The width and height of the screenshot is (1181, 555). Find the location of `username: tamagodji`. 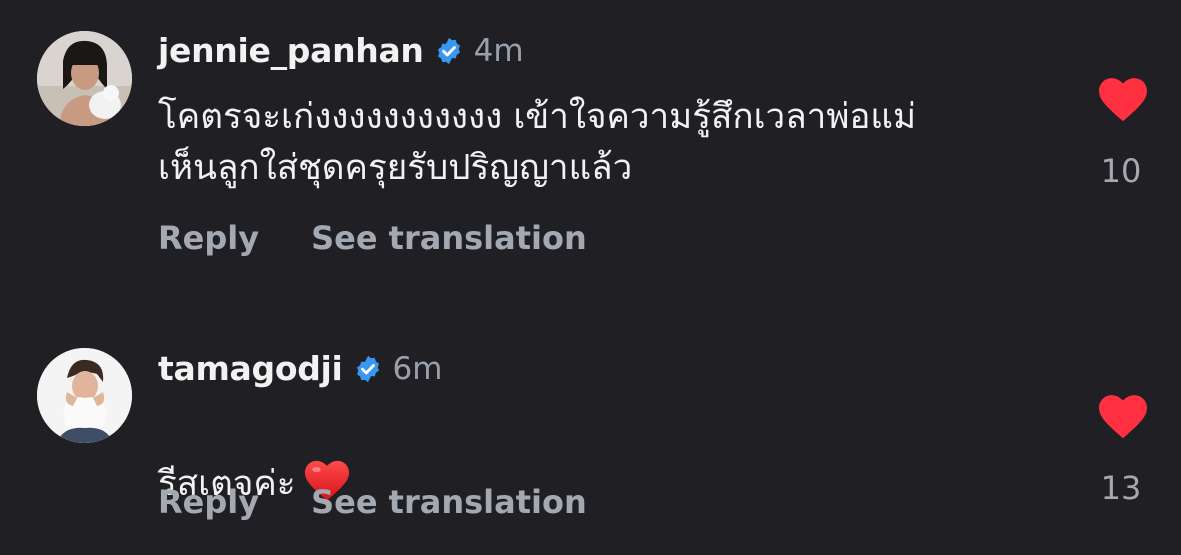

username: tamagodji is located at coordinates (250, 368).